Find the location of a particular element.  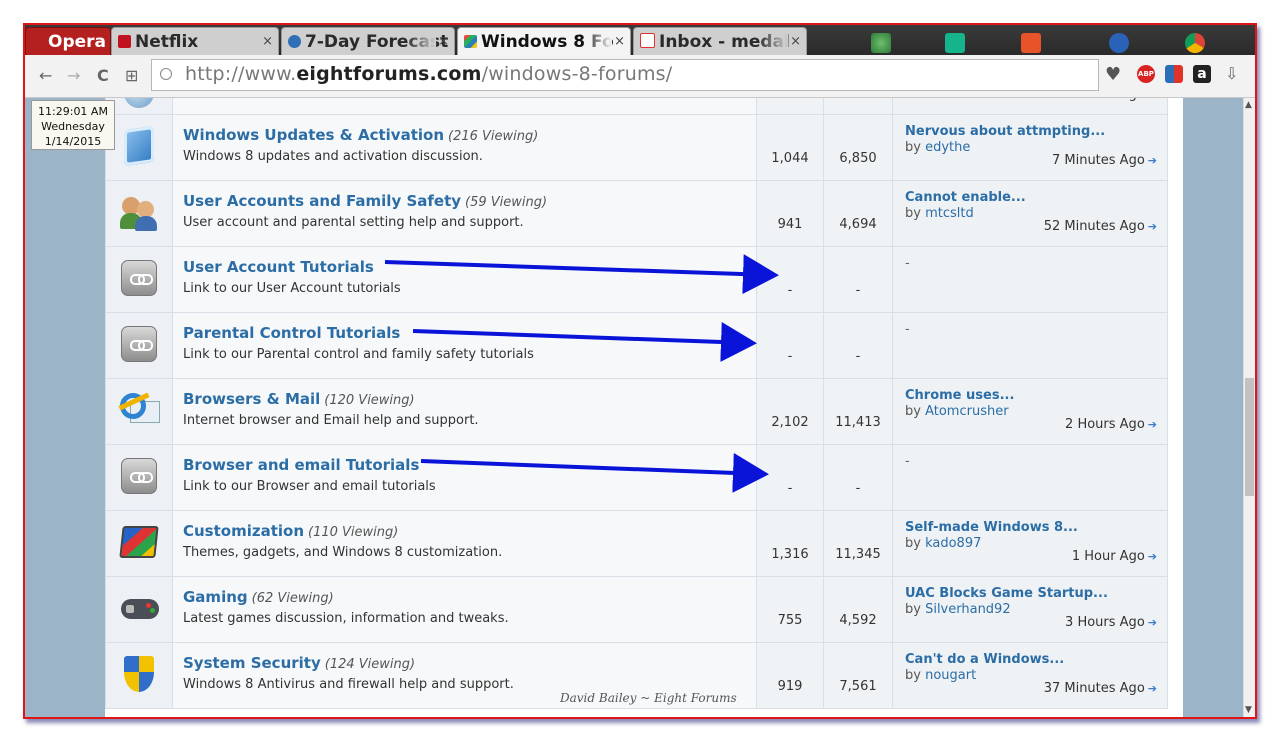

clock-day: Wednesday is located at coordinates (73, 126).